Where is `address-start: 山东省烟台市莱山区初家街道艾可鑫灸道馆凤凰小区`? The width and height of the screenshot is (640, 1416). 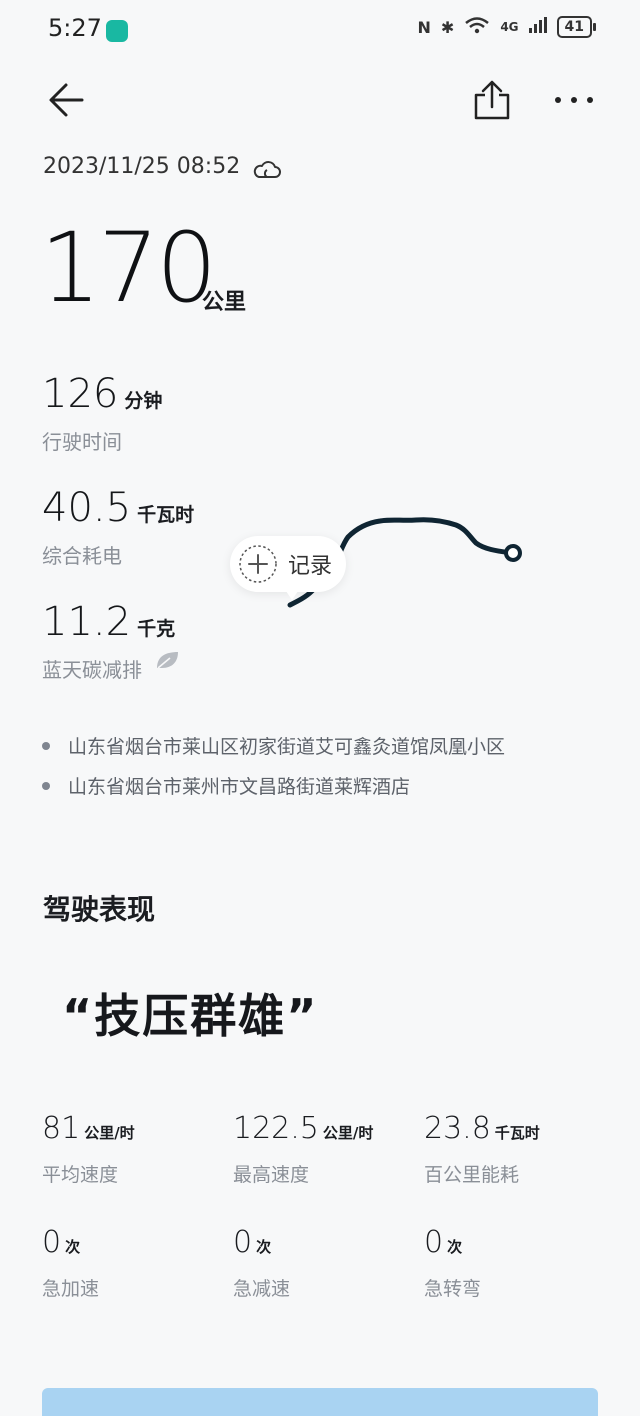
address-start: 山东省烟台市莱山区初家街道艾可鑫灸道馆凤凰小区 is located at coordinates (273, 745).